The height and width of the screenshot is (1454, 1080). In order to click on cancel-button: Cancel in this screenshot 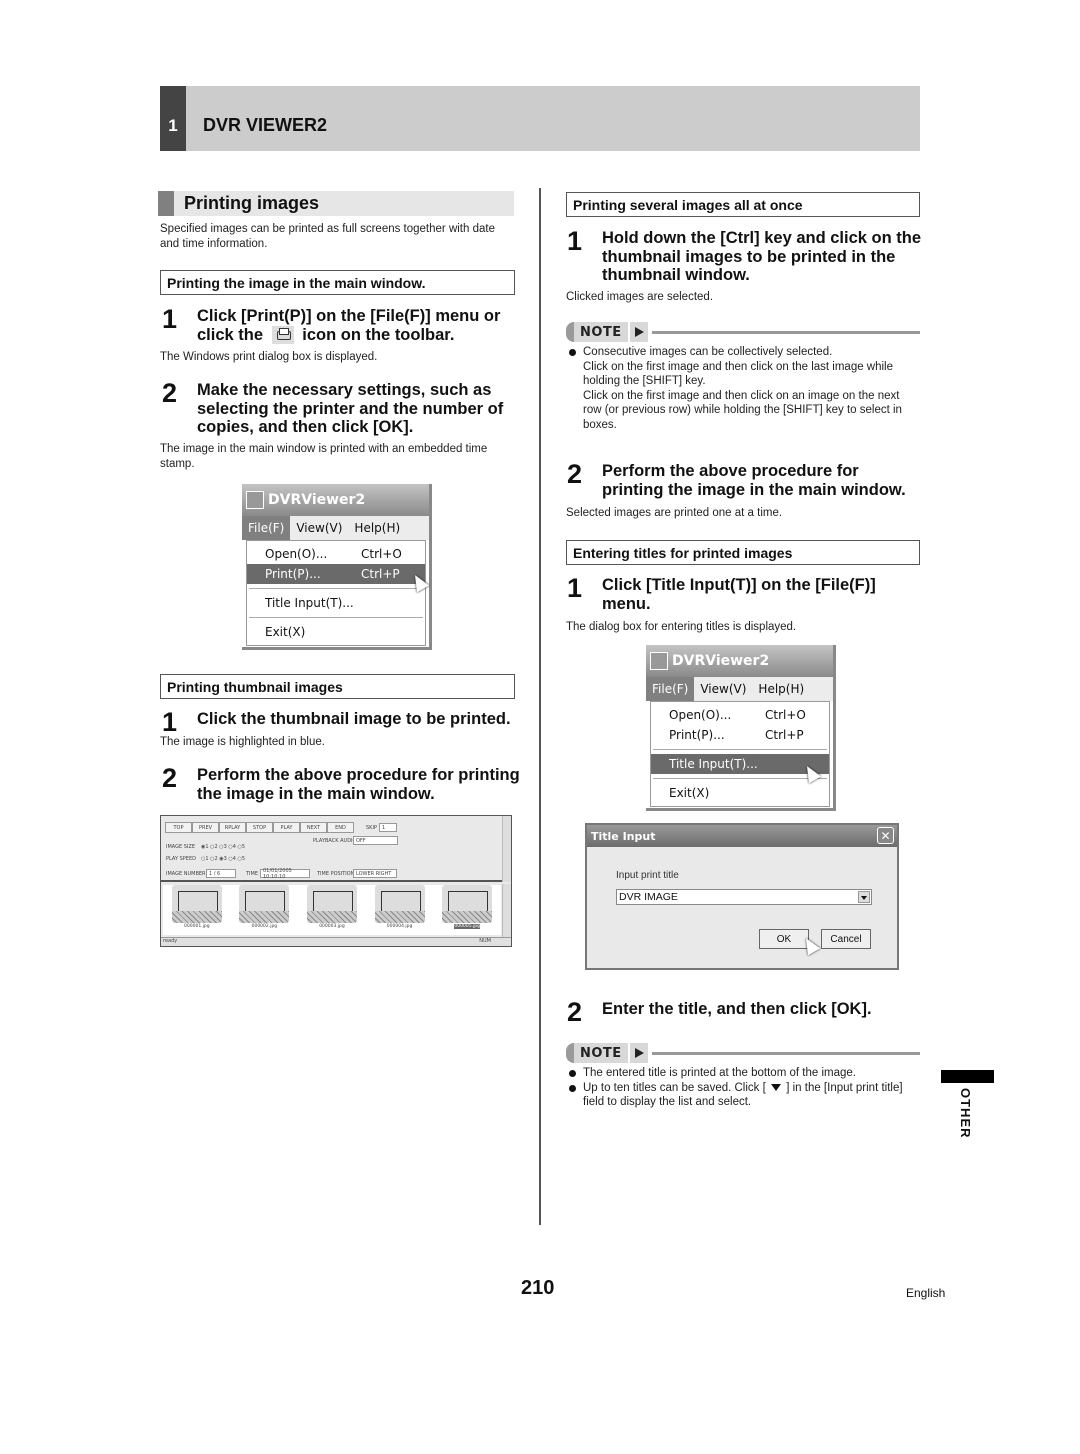, I will do `click(846, 939)`.